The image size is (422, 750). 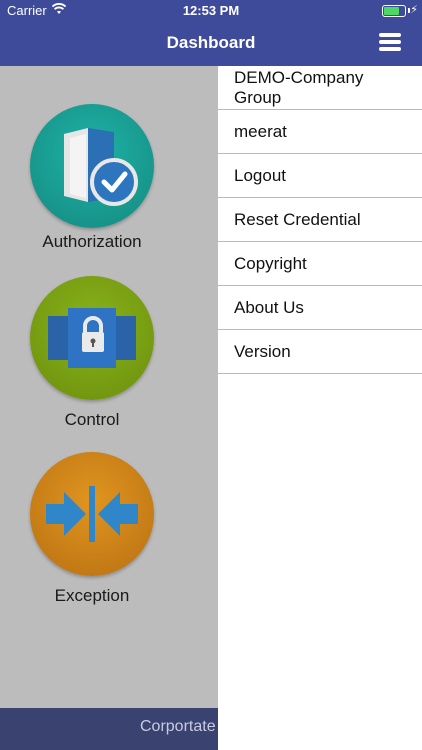 I want to click on control-tile: Control, so click(x=92, y=346).